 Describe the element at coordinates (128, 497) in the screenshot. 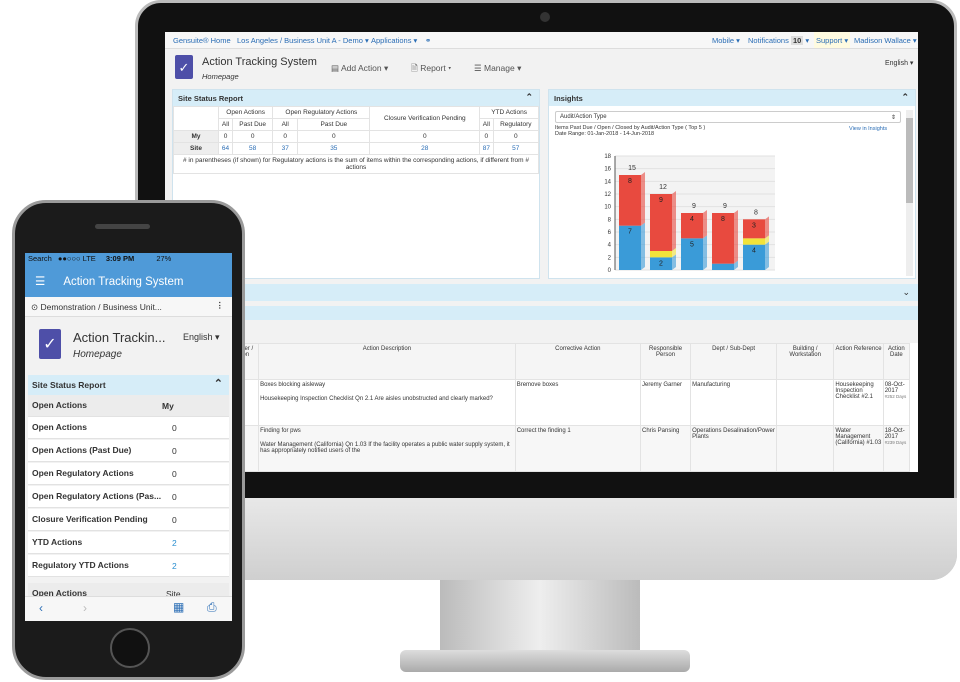

I see `phone-status-row: Open Regulatory Actions (Pas... 0` at that location.